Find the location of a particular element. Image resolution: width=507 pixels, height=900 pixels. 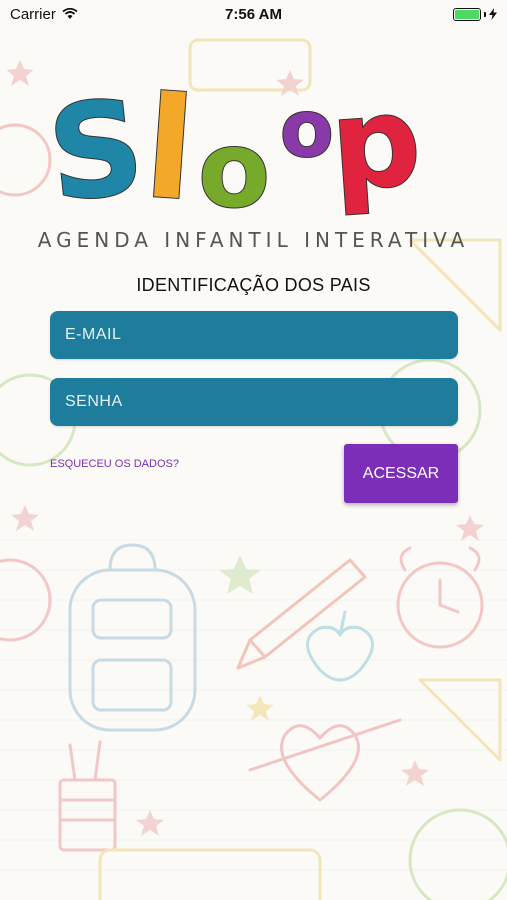

battery-tip is located at coordinates (485, 14).